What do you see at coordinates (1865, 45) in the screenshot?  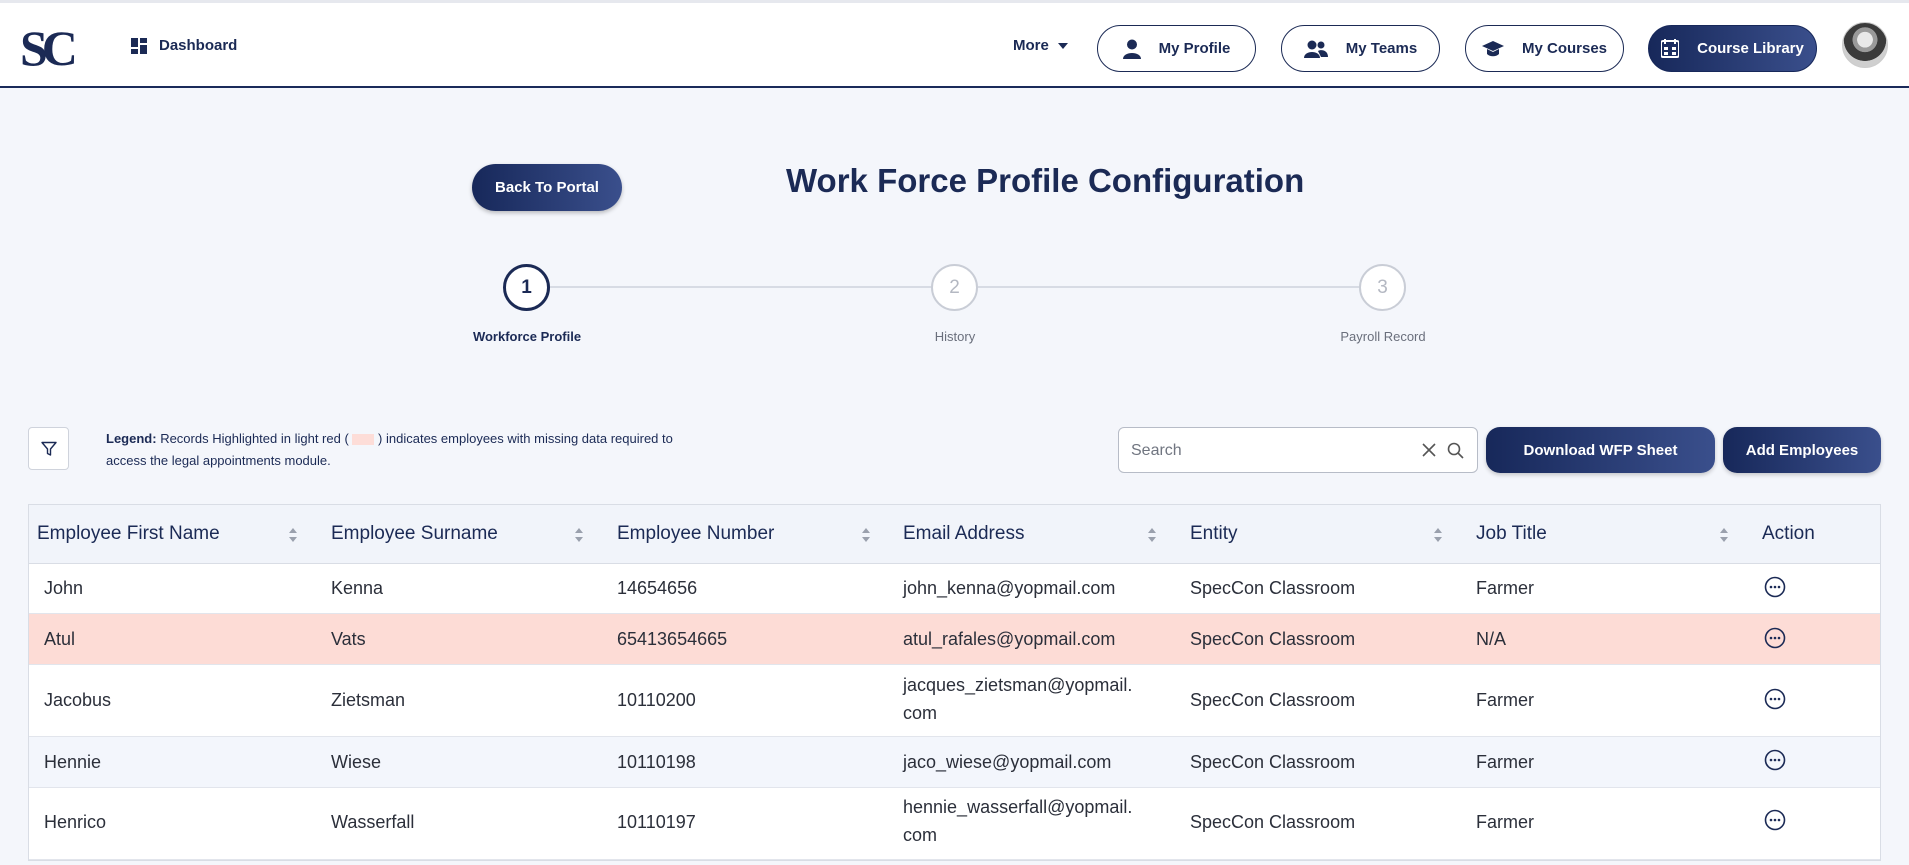 I see `avatar` at bounding box center [1865, 45].